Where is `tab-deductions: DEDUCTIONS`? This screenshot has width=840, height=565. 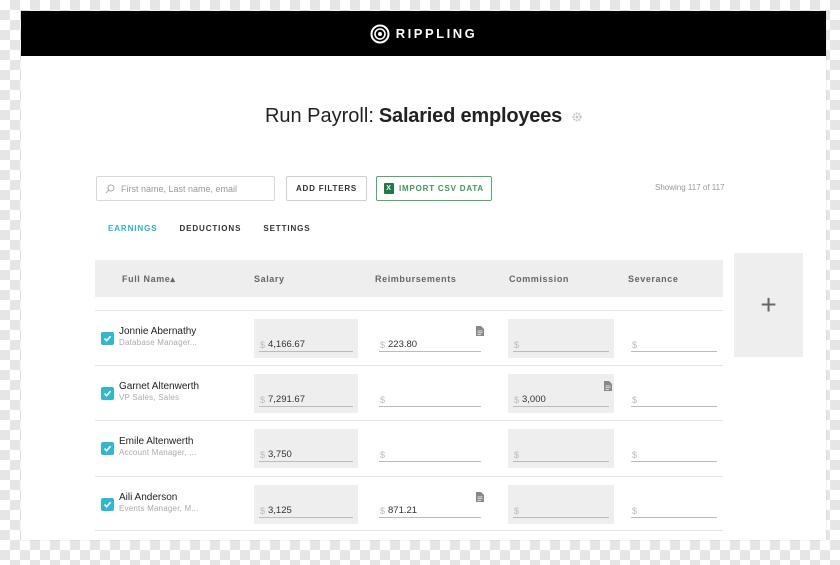 tab-deductions: DEDUCTIONS is located at coordinates (210, 228).